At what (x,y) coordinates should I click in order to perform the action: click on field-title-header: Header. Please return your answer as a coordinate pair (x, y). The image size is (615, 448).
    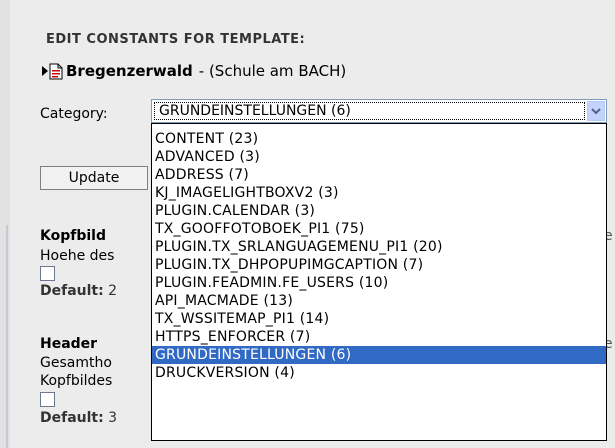
    Looking at the image, I should click on (69, 344).